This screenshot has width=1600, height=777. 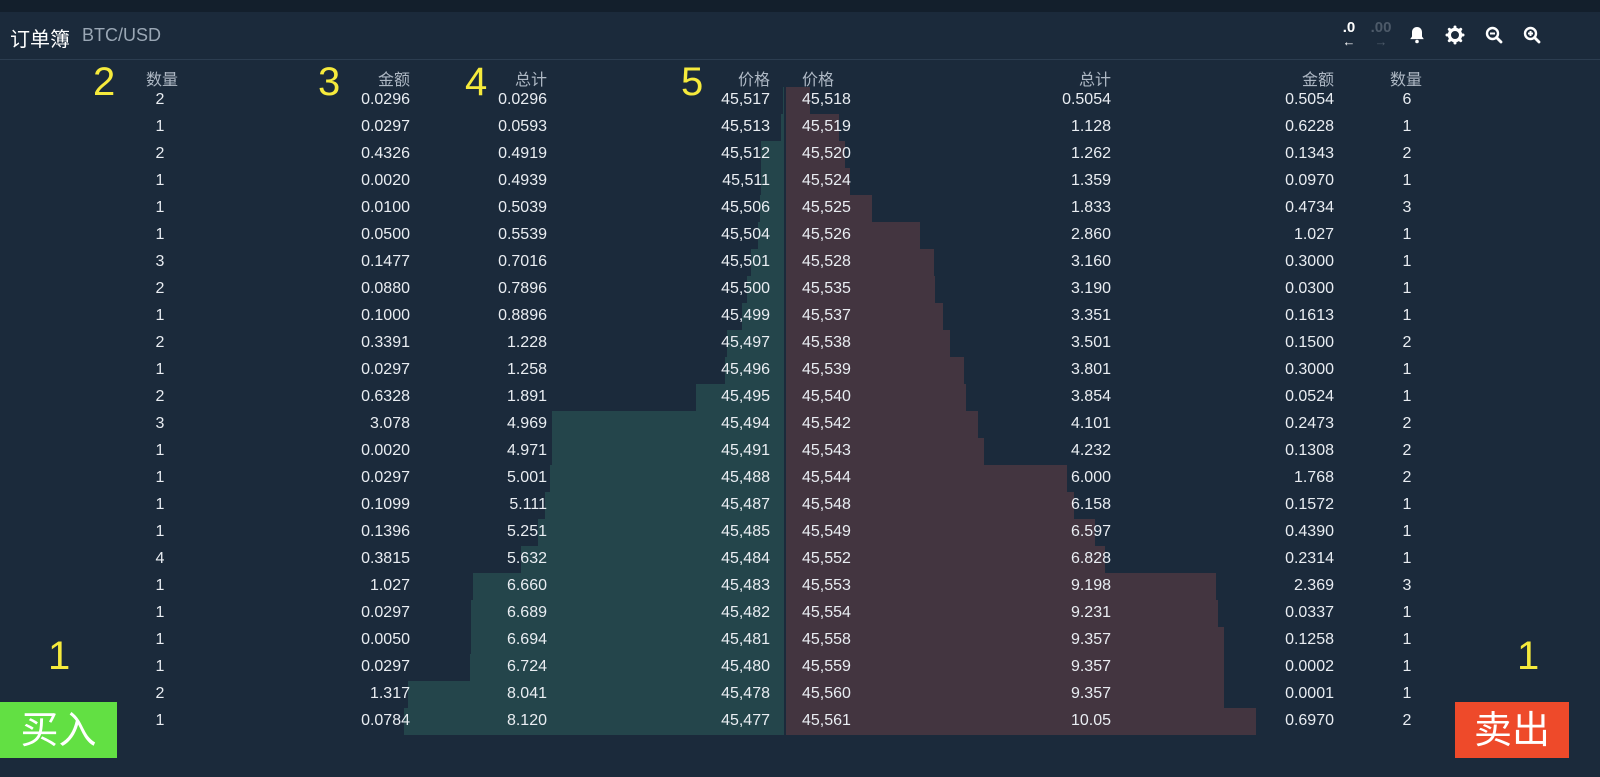 I want to click on bell-icon, so click(x=1417, y=35).